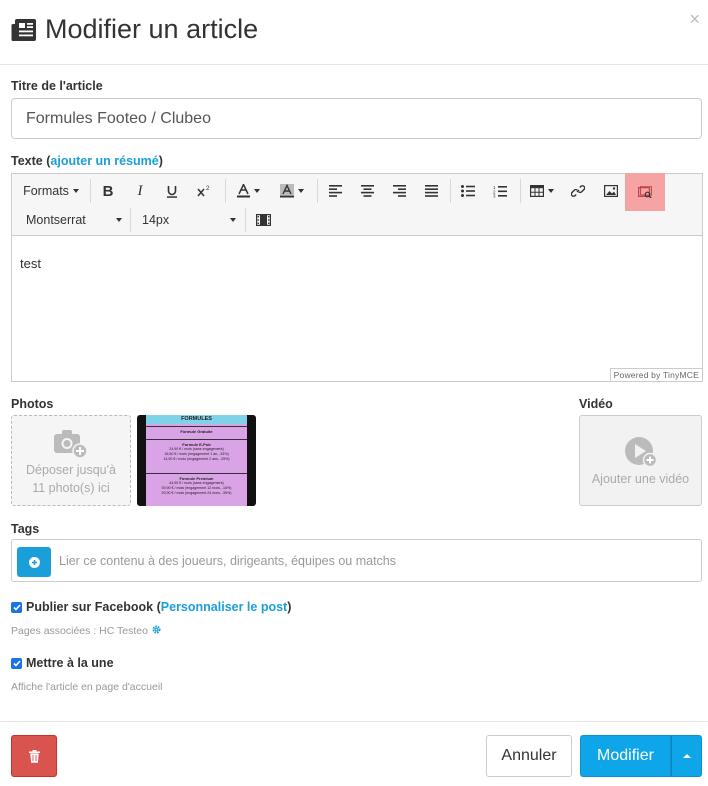 The image size is (708, 786). I want to click on superscript-button: 2, so click(204, 191).